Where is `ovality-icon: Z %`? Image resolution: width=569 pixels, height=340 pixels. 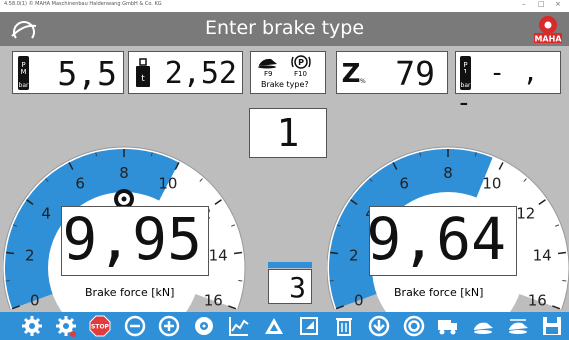 ovality-icon: Z % is located at coordinates (354, 73).